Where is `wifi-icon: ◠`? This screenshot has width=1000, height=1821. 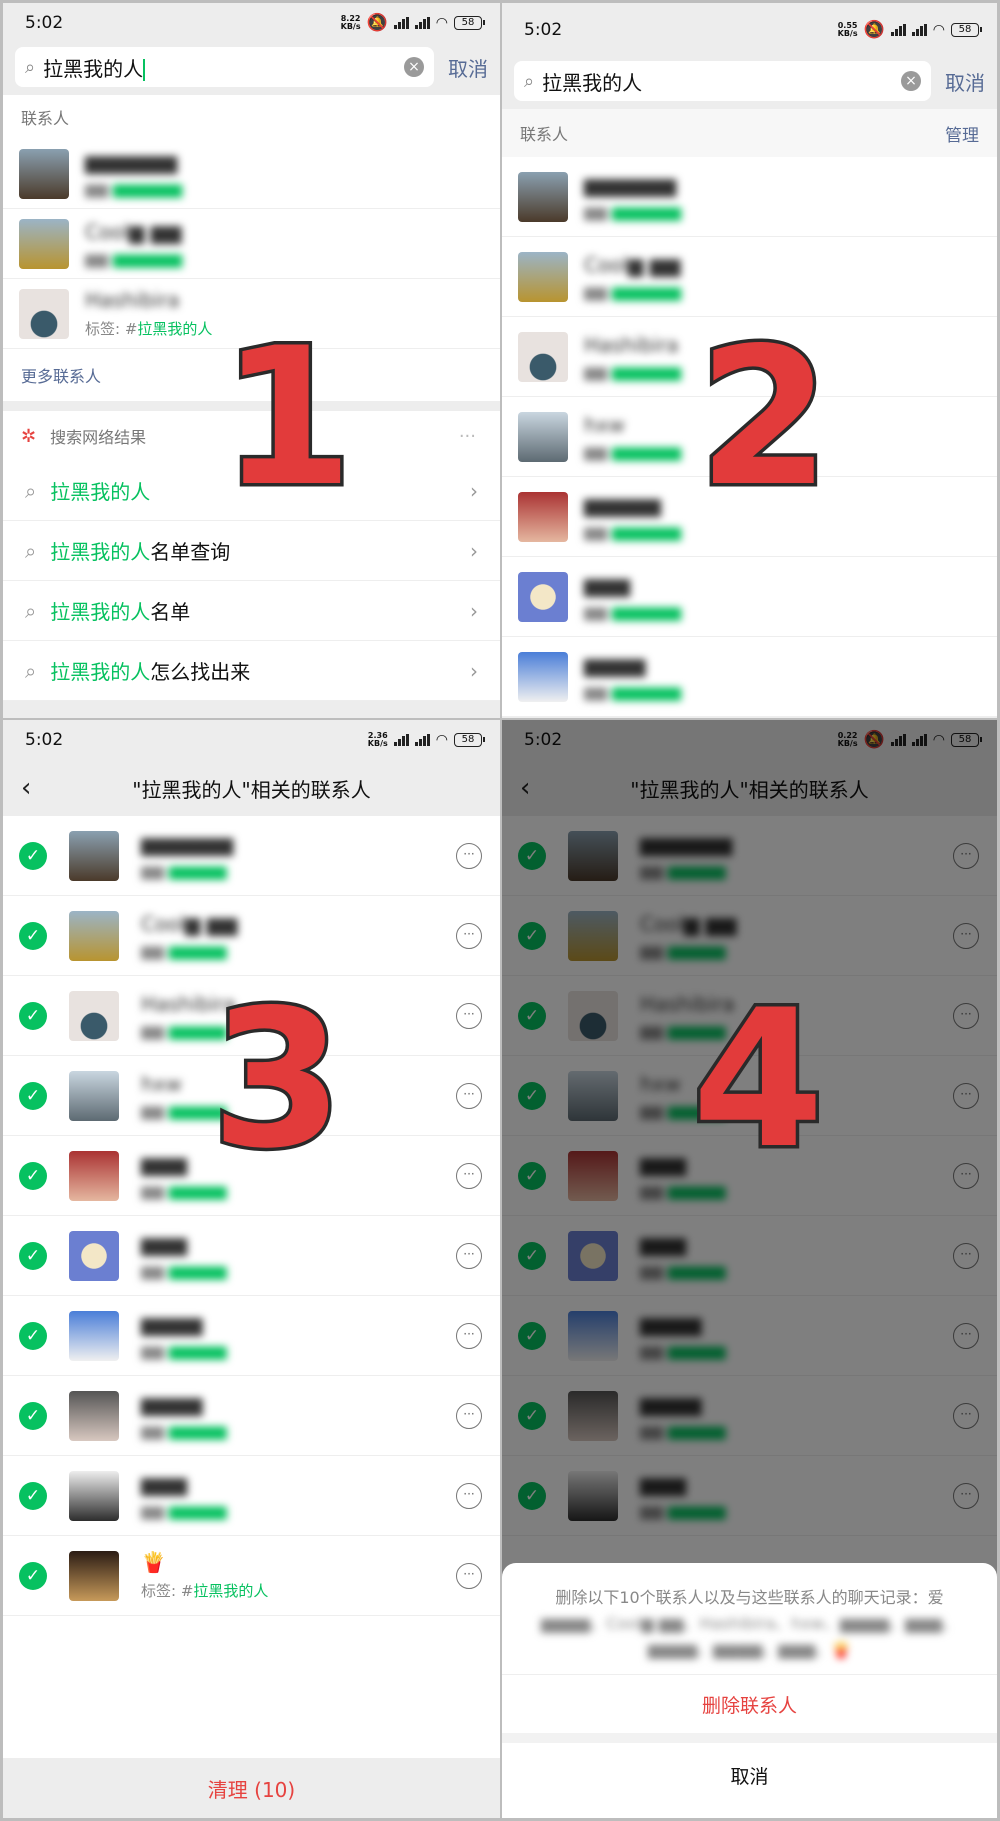 wifi-icon: ◠ is located at coordinates (441, 740).